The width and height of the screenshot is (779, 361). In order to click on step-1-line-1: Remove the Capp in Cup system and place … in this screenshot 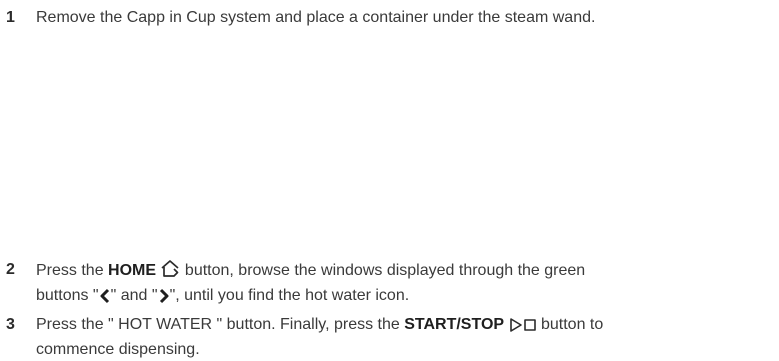, I will do `click(316, 17)`.